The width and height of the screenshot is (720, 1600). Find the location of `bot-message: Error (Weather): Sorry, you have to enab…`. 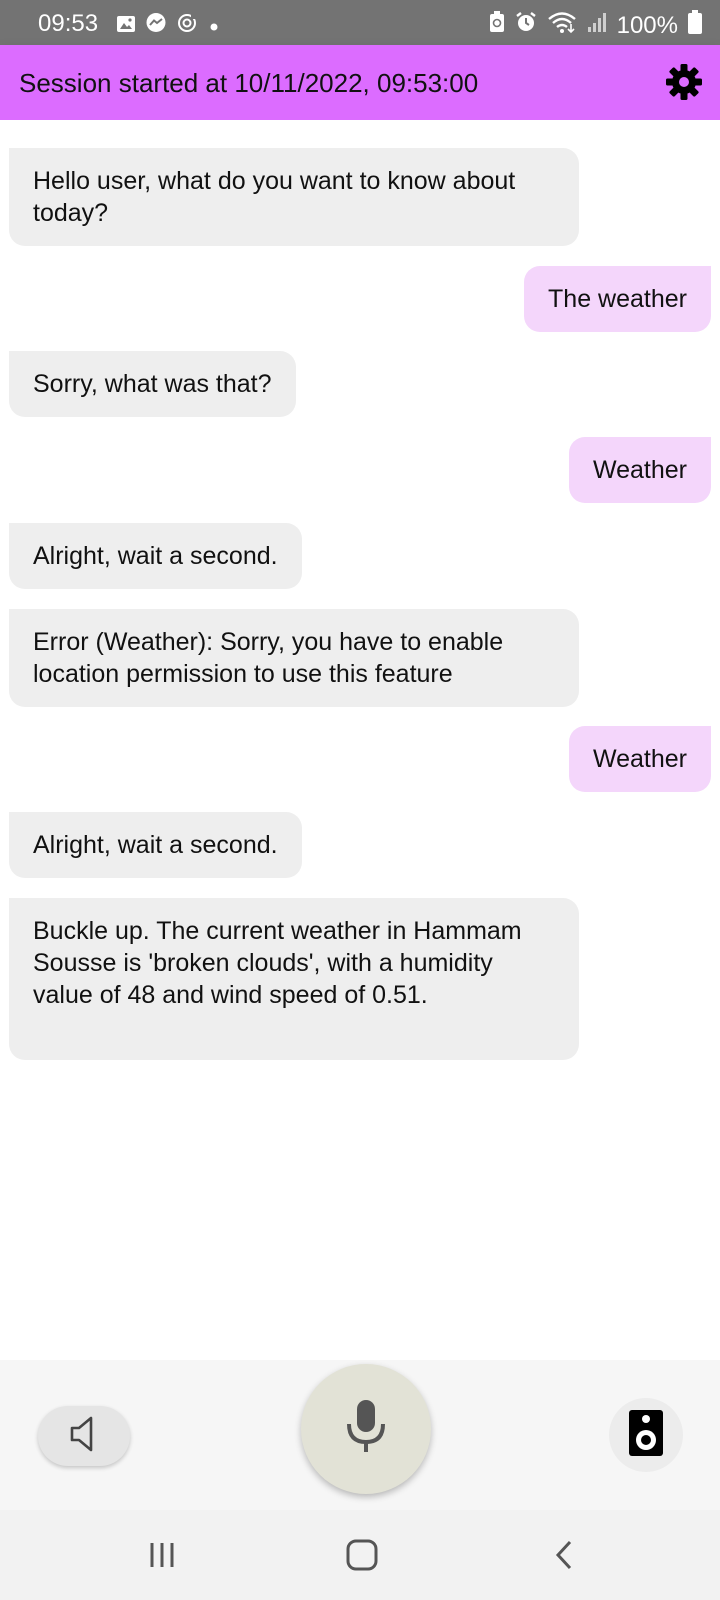

bot-message: Error (Weather): Sorry, you have to enab… is located at coordinates (294, 658).